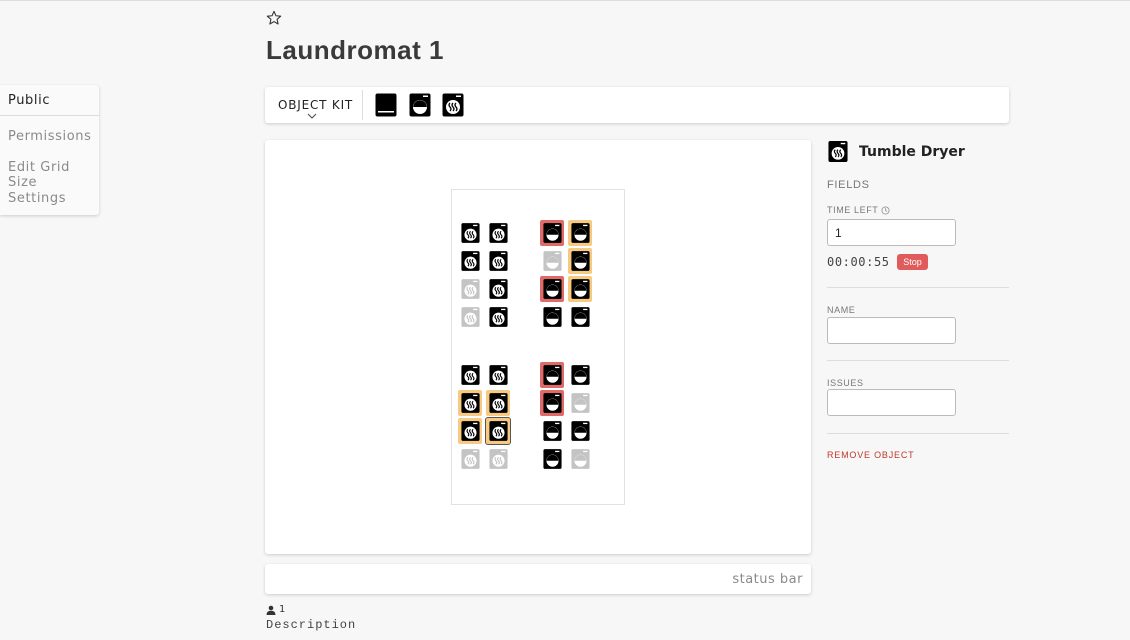 This screenshot has width=1130, height=640. I want to click on stop-button: Stop, so click(912, 262).